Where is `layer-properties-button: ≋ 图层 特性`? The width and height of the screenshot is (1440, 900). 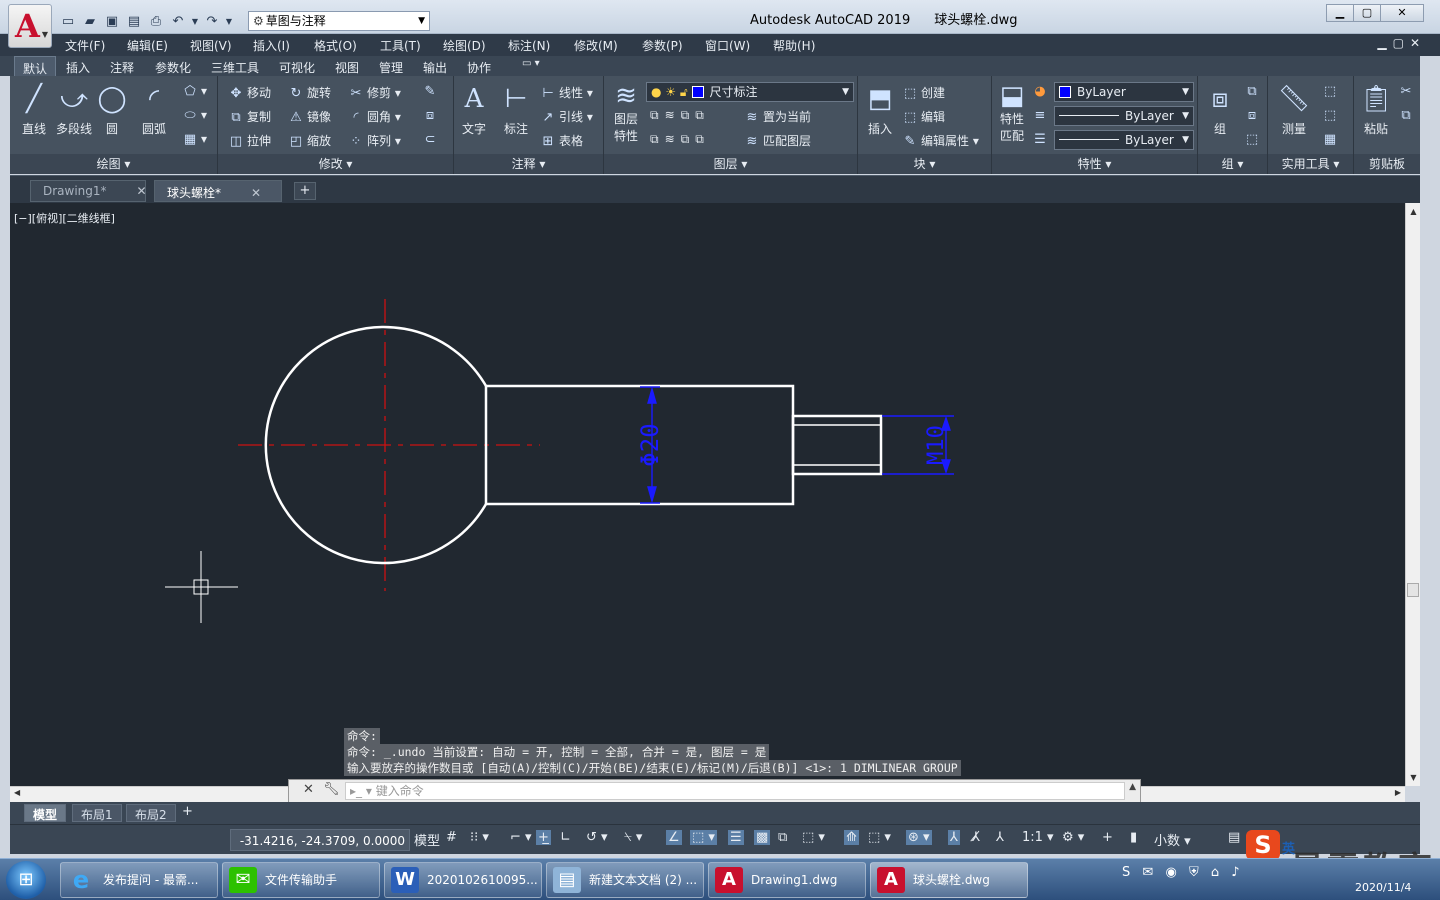
layer-properties-button: ≋ 图层 特性 is located at coordinates (626, 113).